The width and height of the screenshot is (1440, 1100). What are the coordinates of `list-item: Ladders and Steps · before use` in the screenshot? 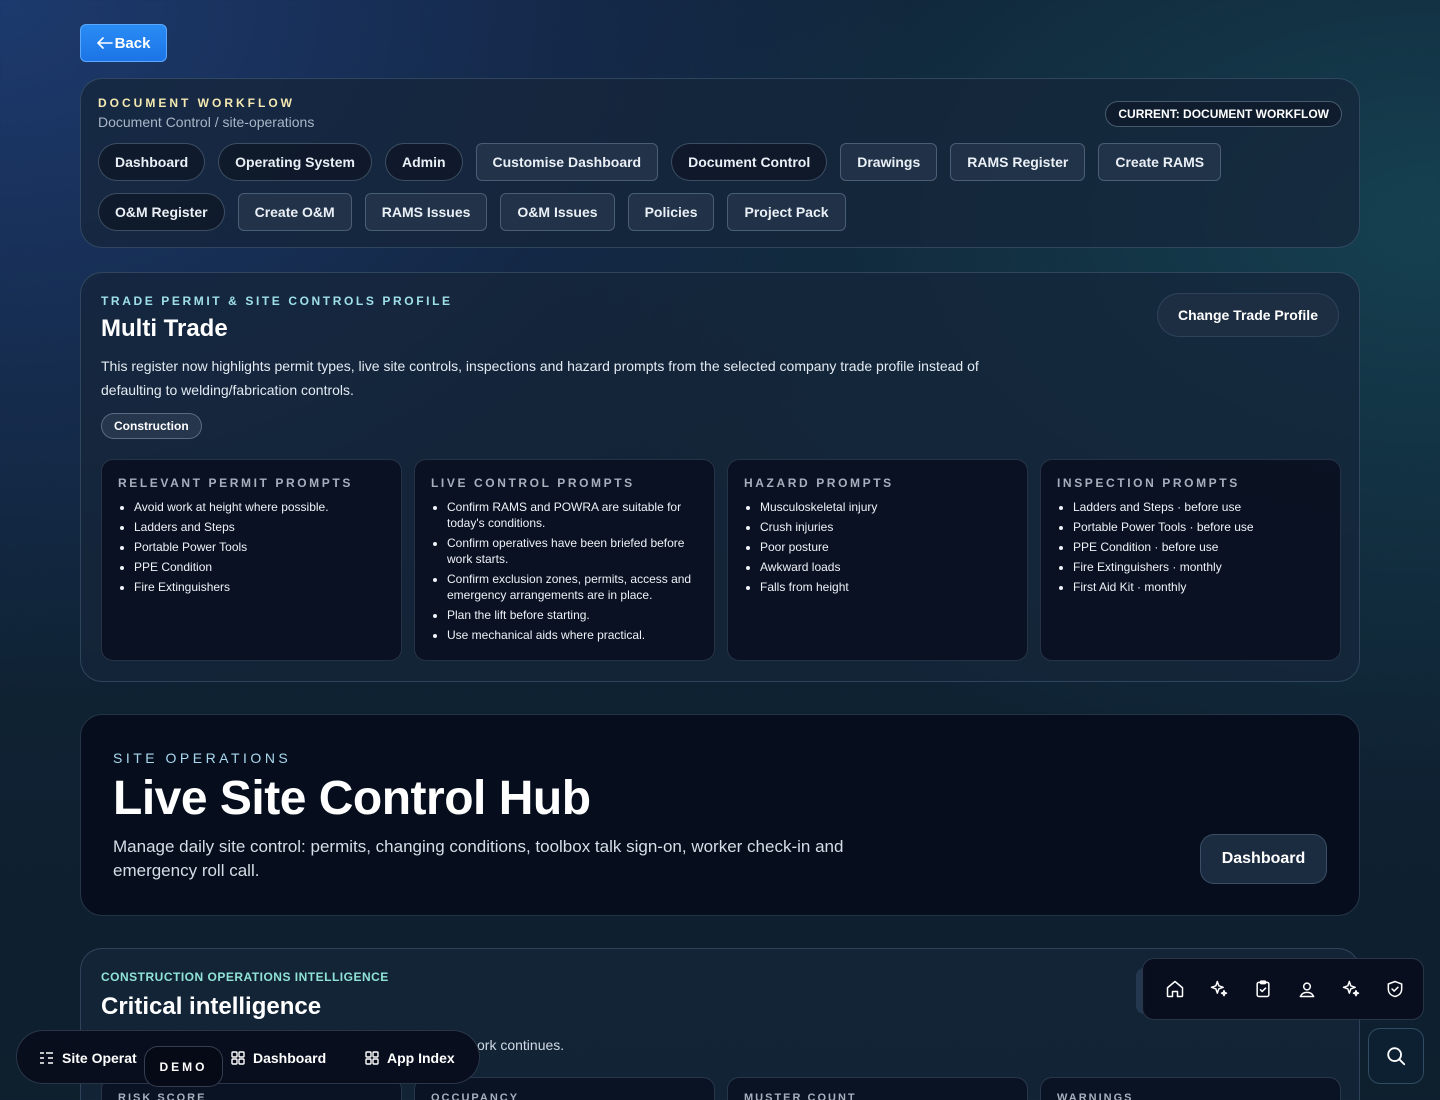 It's located at (1198, 507).